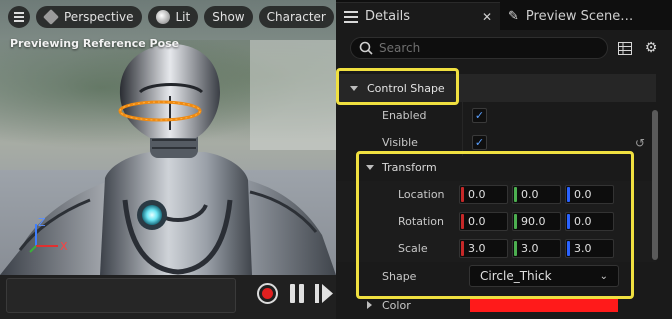 This screenshot has width=672, height=319. I want to click on property-color: Color, so click(496, 305).